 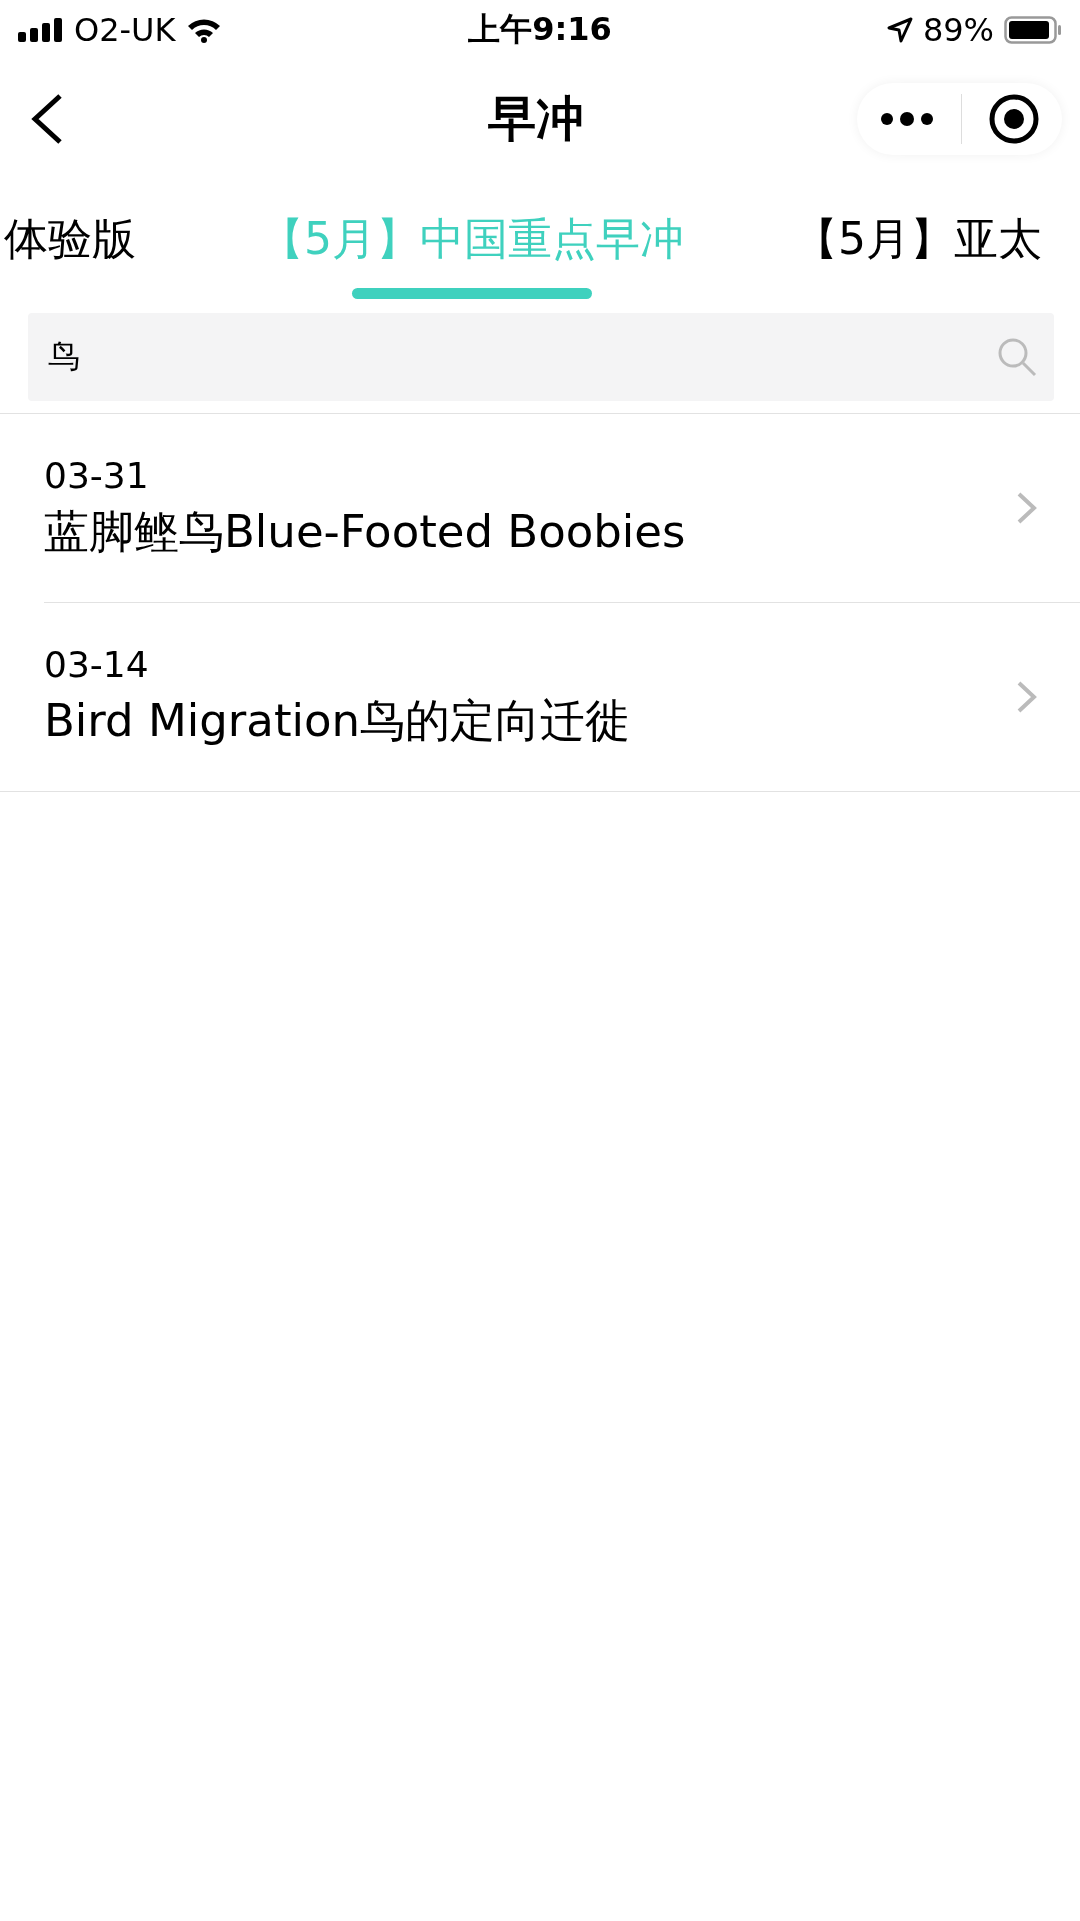 What do you see at coordinates (70, 254) in the screenshot?
I see `category-tab: 体验版` at bounding box center [70, 254].